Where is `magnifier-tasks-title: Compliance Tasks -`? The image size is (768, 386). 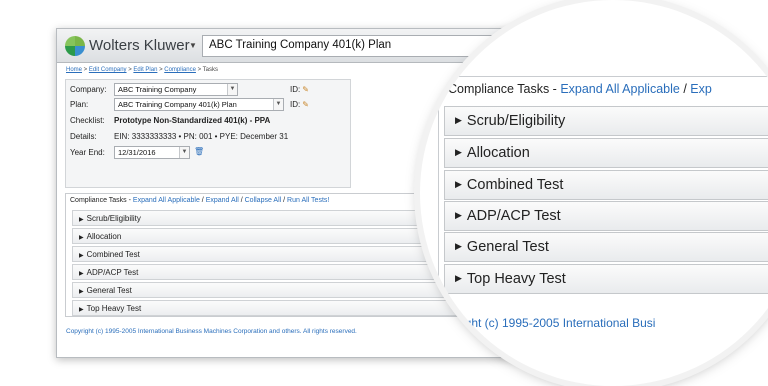 magnifier-tasks-title: Compliance Tasks - is located at coordinates (504, 89).